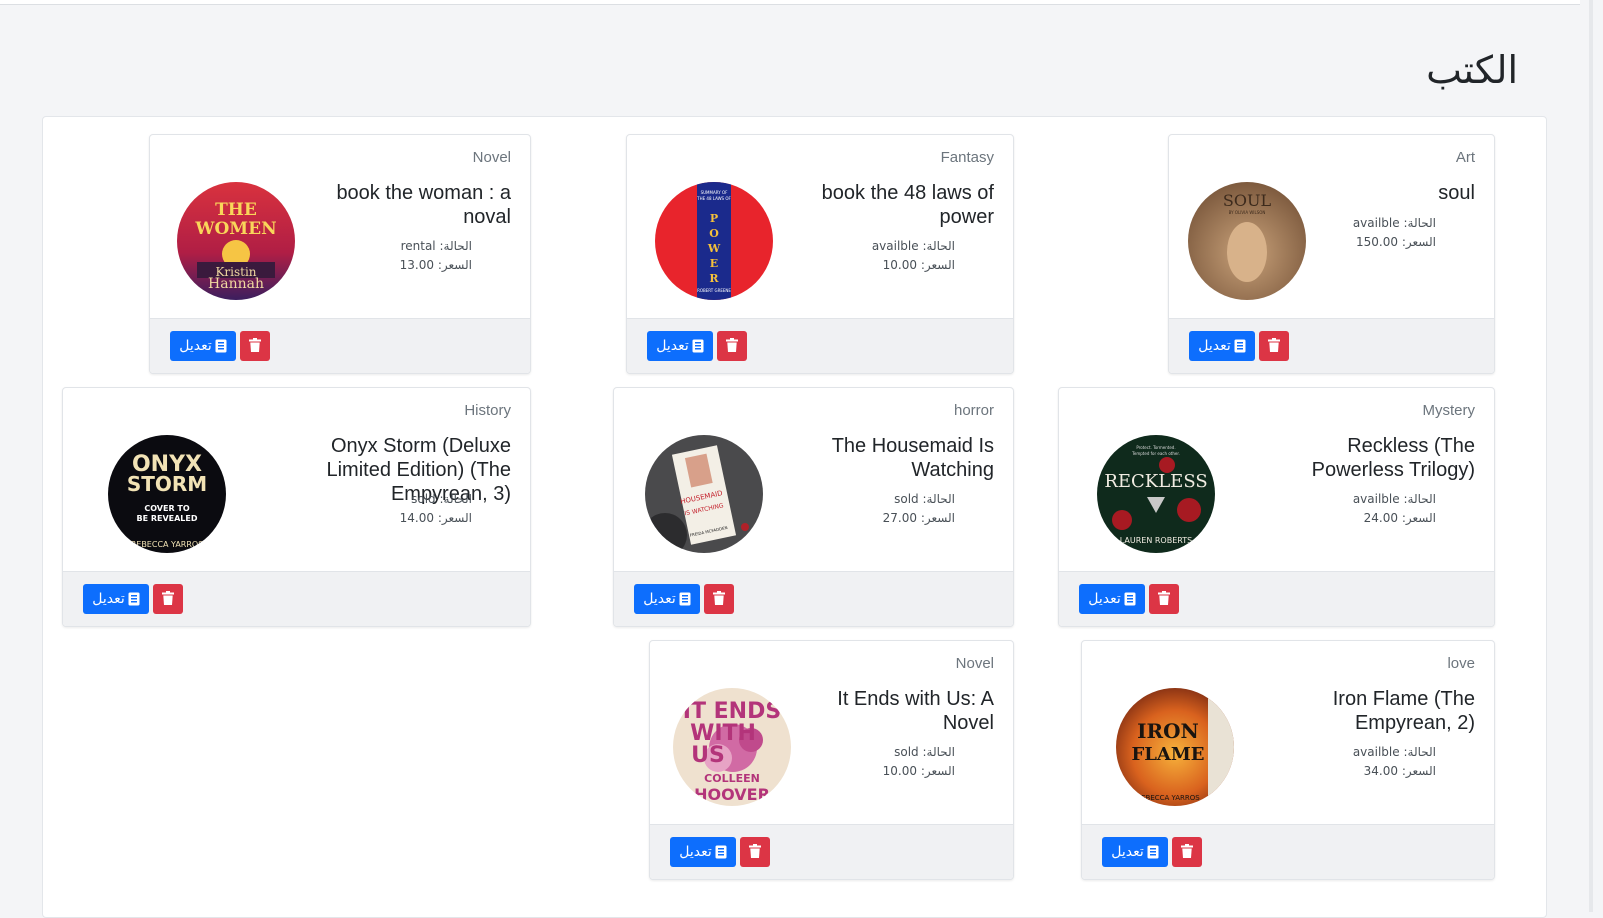  What do you see at coordinates (423, 205) in the screenshot?
I see `book-title: book the woman : a noval` at bounding box center [423, 205].